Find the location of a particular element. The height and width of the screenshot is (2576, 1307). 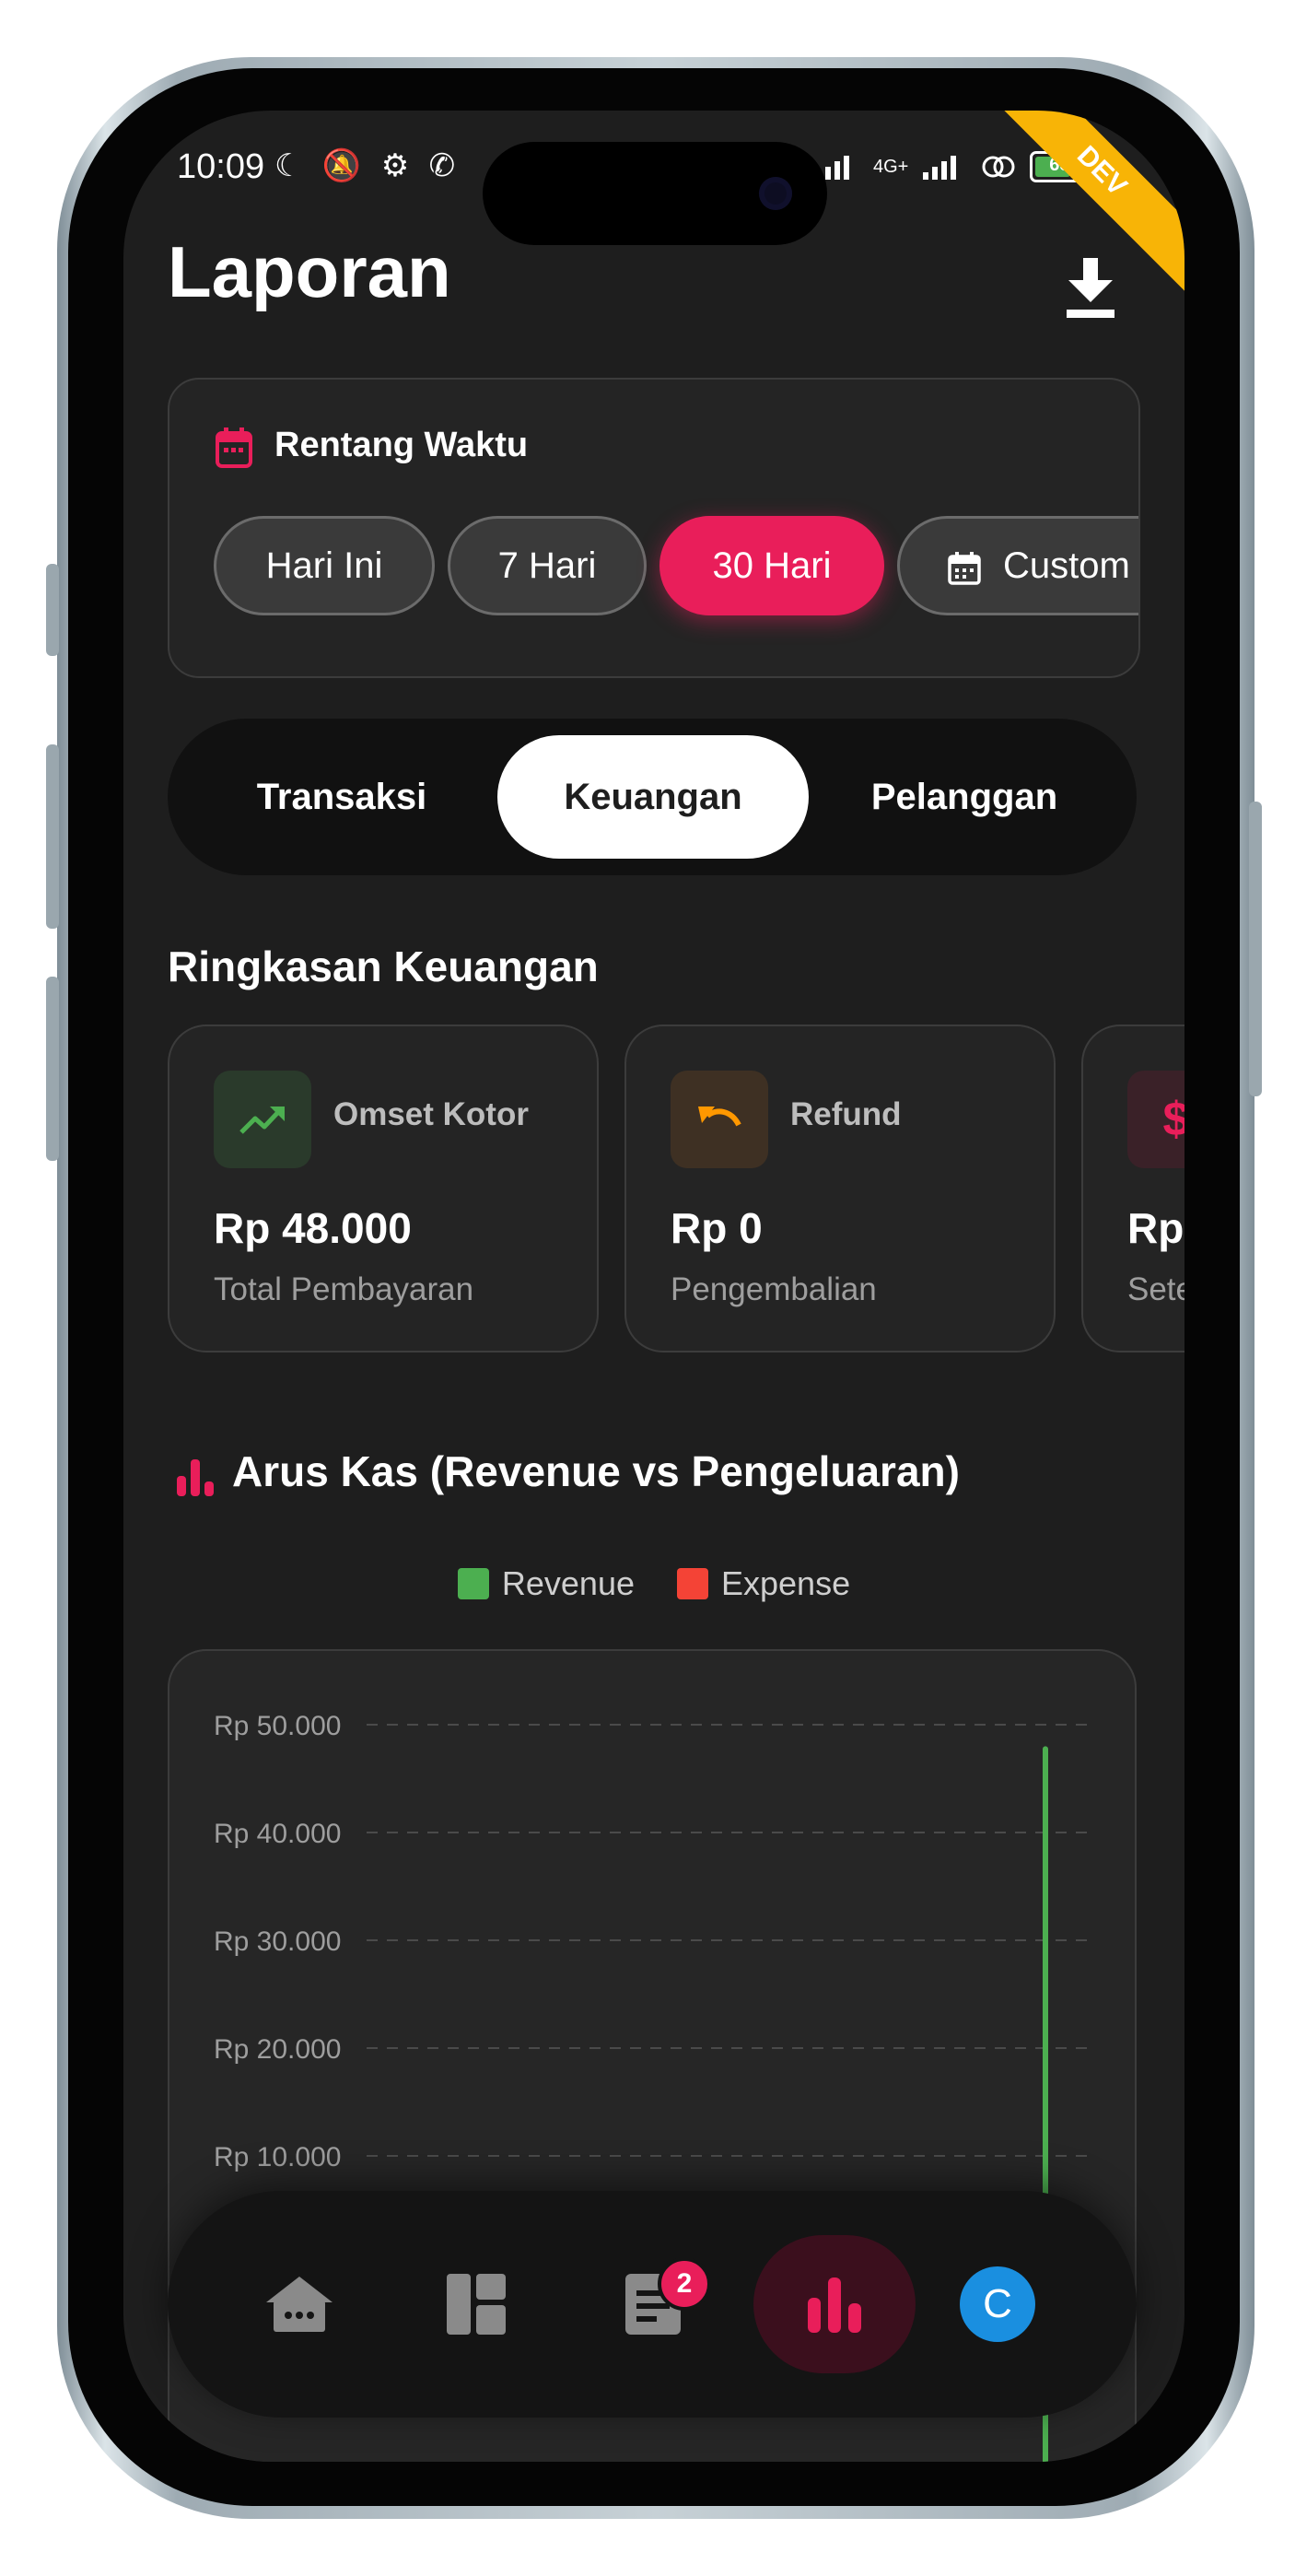

summary-value: Rp 48.000 is located at coordinates (313, 1228).